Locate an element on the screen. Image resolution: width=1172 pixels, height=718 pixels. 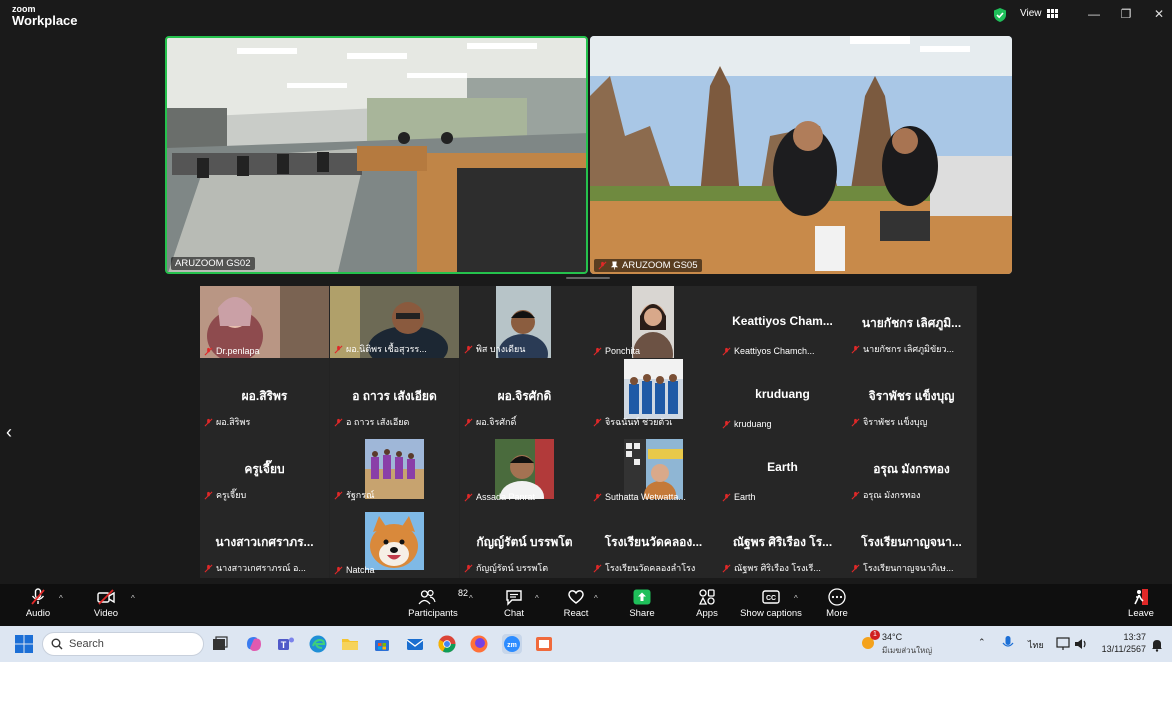
zoom-logo: zoom Workplace is located at coordinates (45, 16).